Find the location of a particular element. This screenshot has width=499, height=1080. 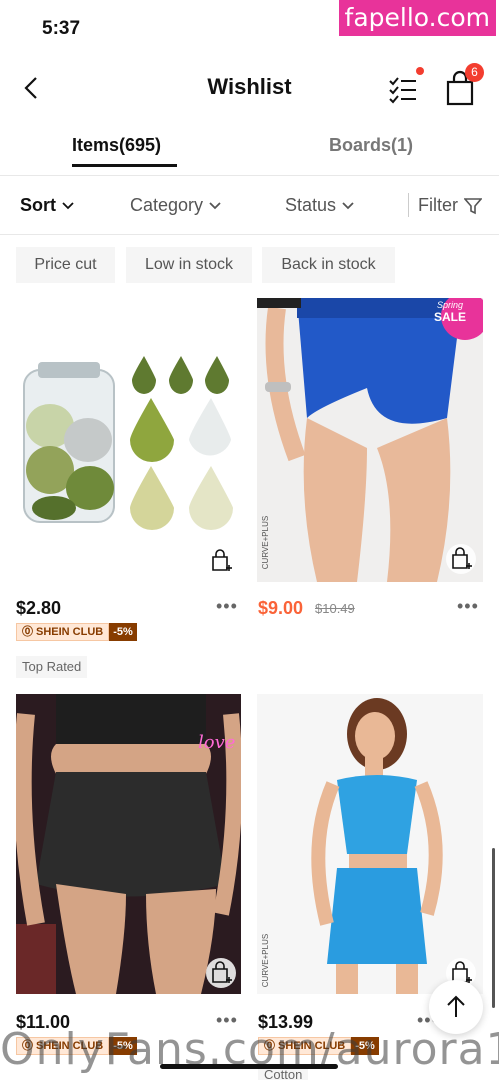

sort-label: Sort is located at coordinates (38, 205).